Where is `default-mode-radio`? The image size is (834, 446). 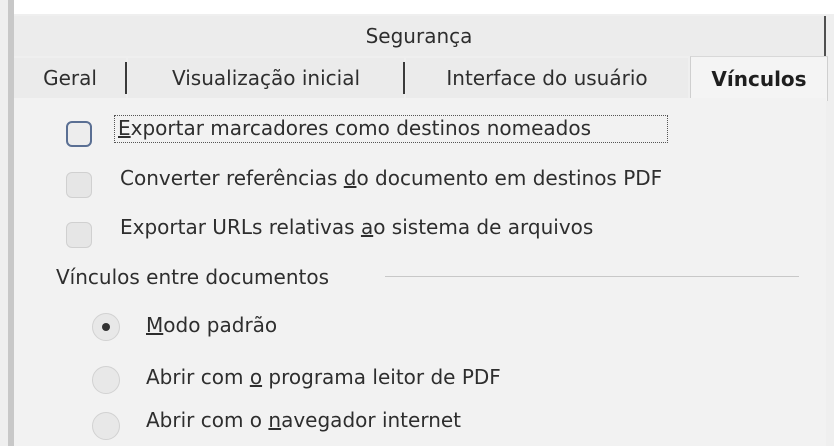
default-mode-radio is located at coordinates (106, 327).